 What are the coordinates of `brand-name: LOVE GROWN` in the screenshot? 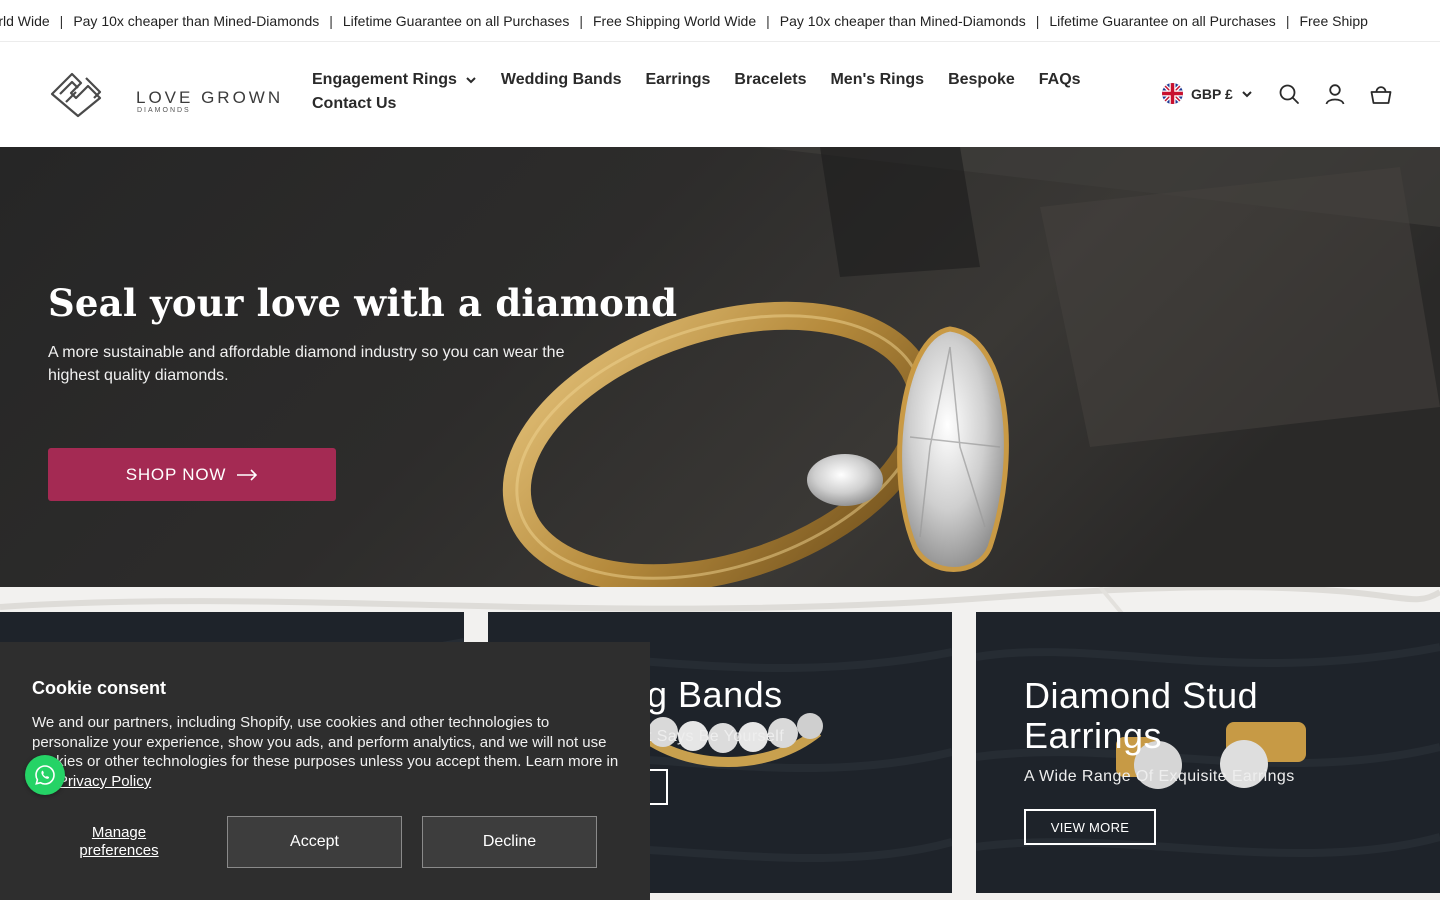 It's located at (210, 97).